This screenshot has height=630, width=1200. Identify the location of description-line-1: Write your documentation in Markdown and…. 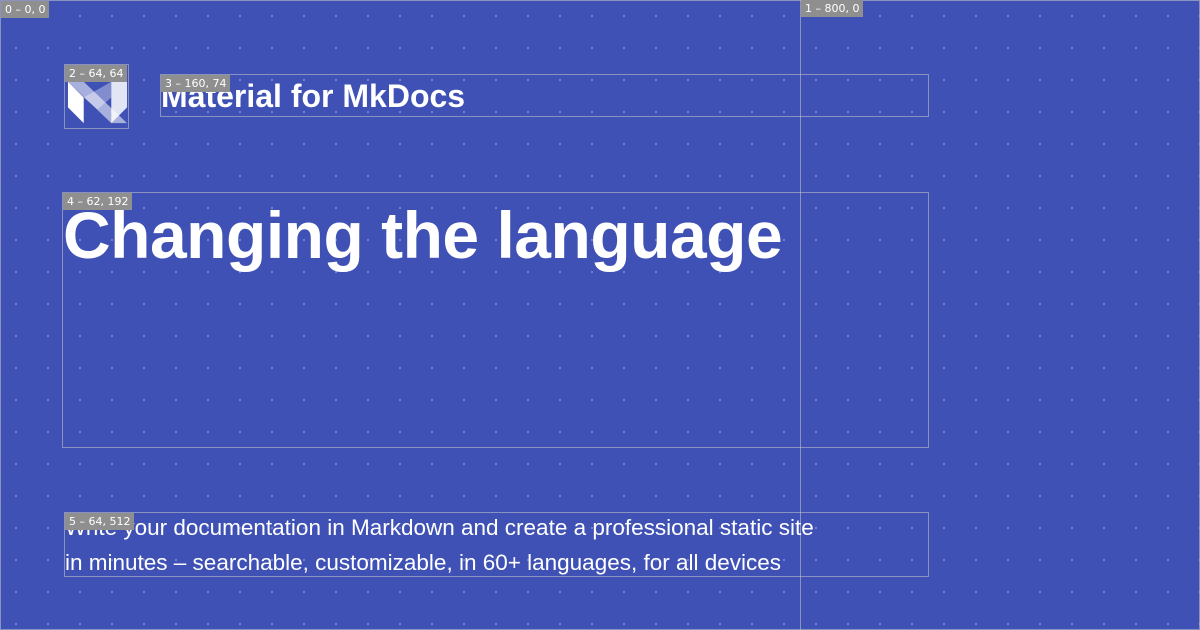
(439, 527).